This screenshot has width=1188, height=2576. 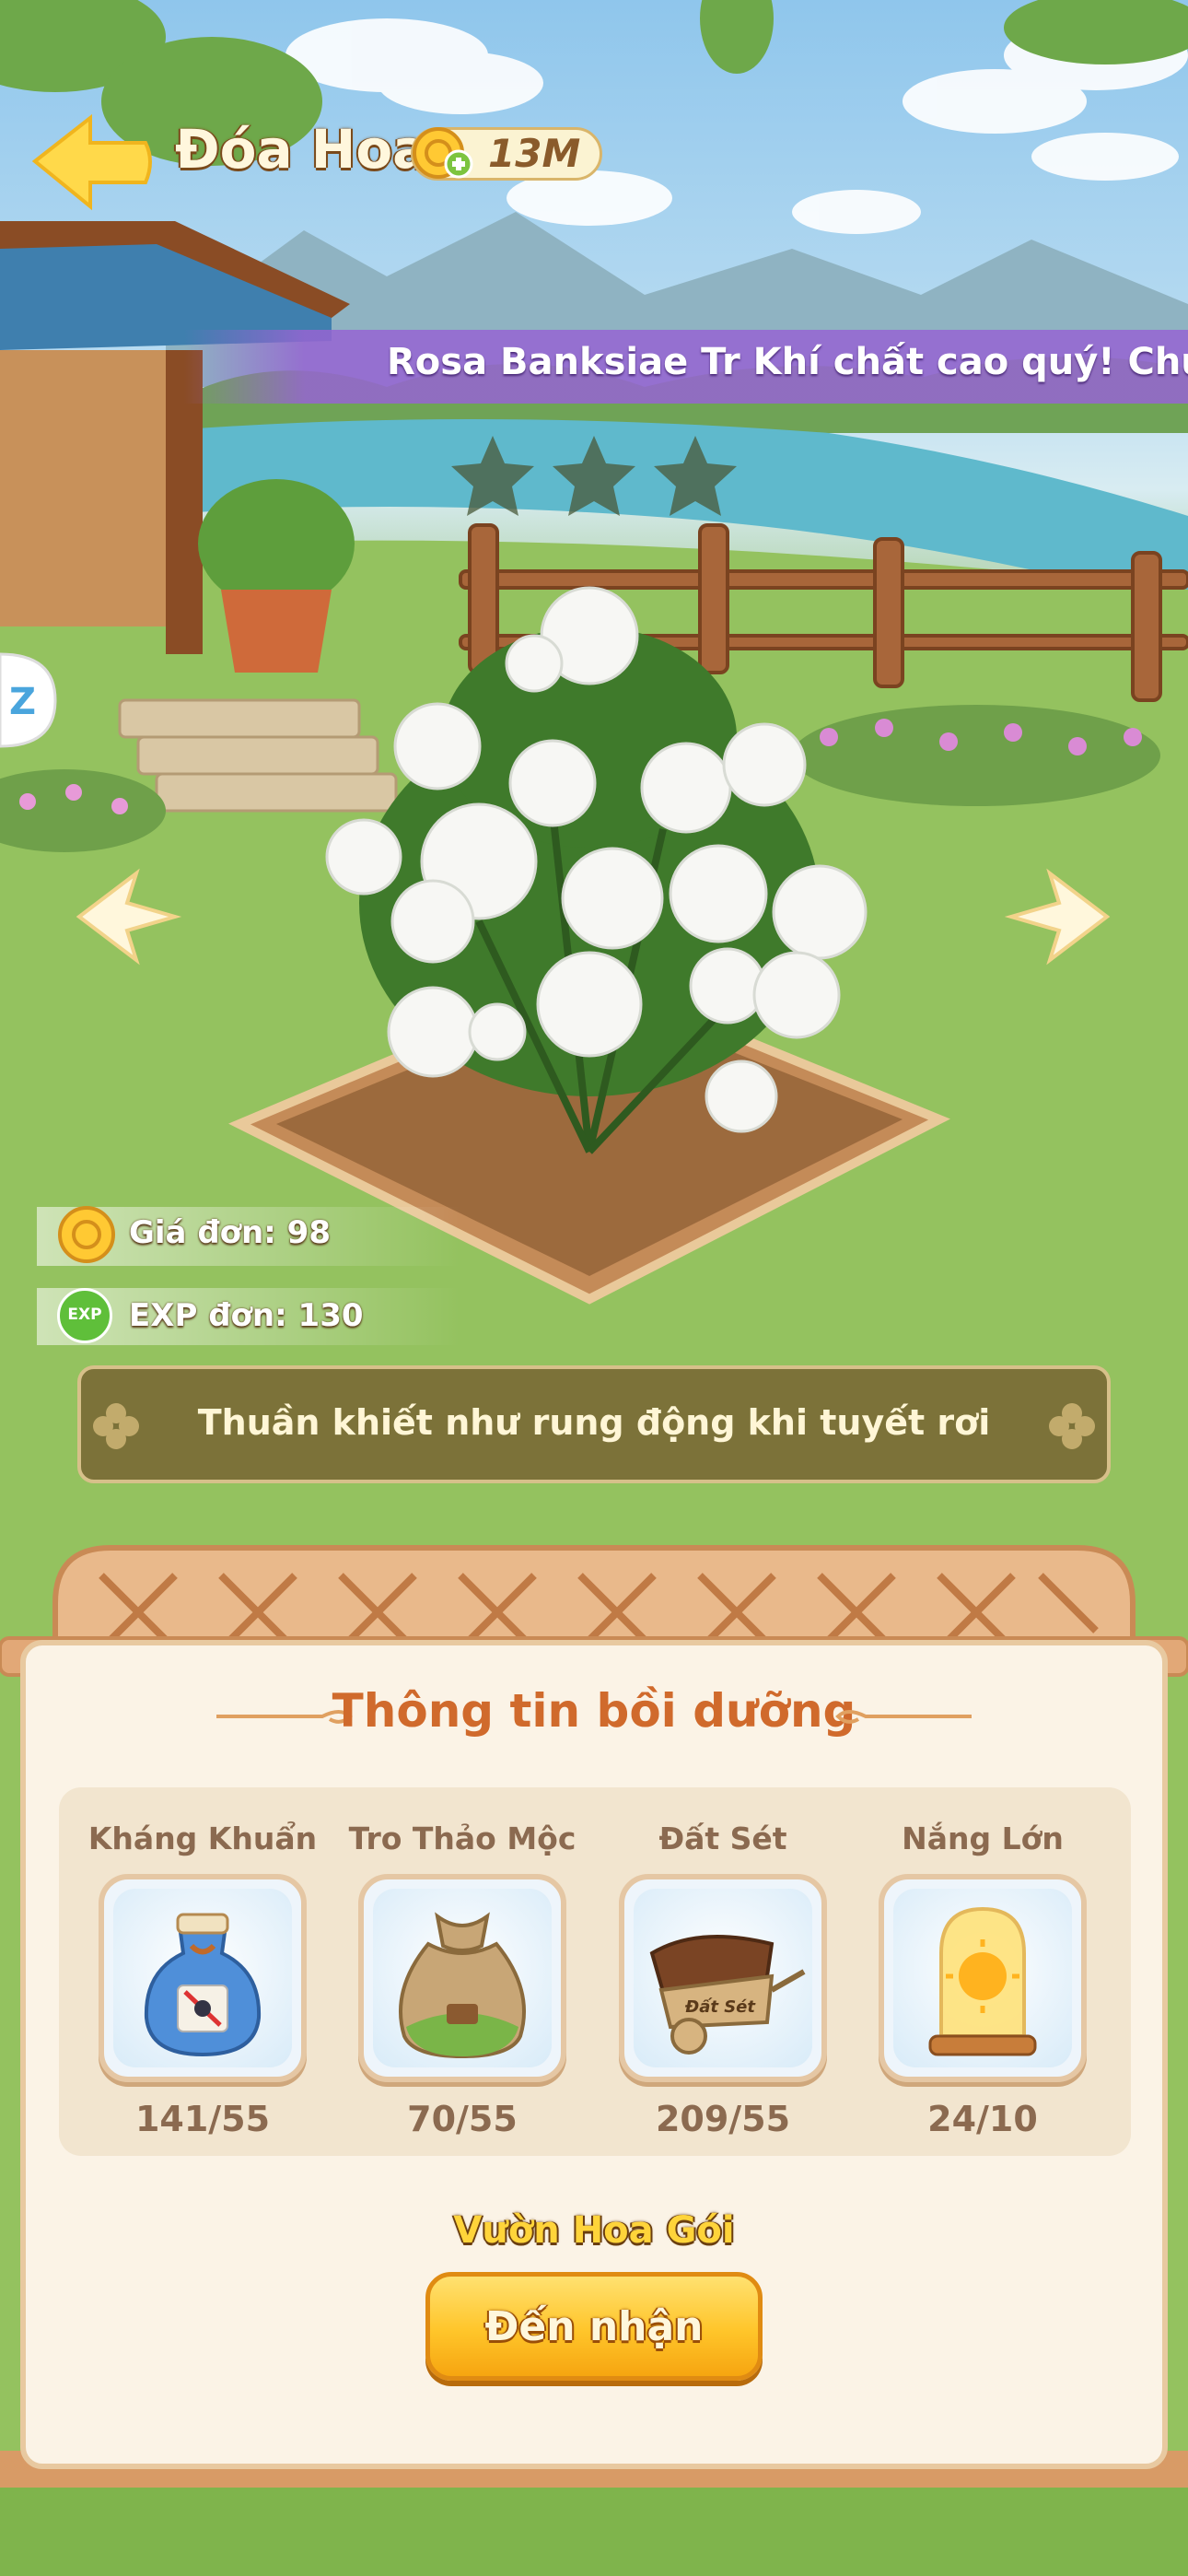 I want to click on exp-badge-icon: EXP, so click(x=84, y=1315).